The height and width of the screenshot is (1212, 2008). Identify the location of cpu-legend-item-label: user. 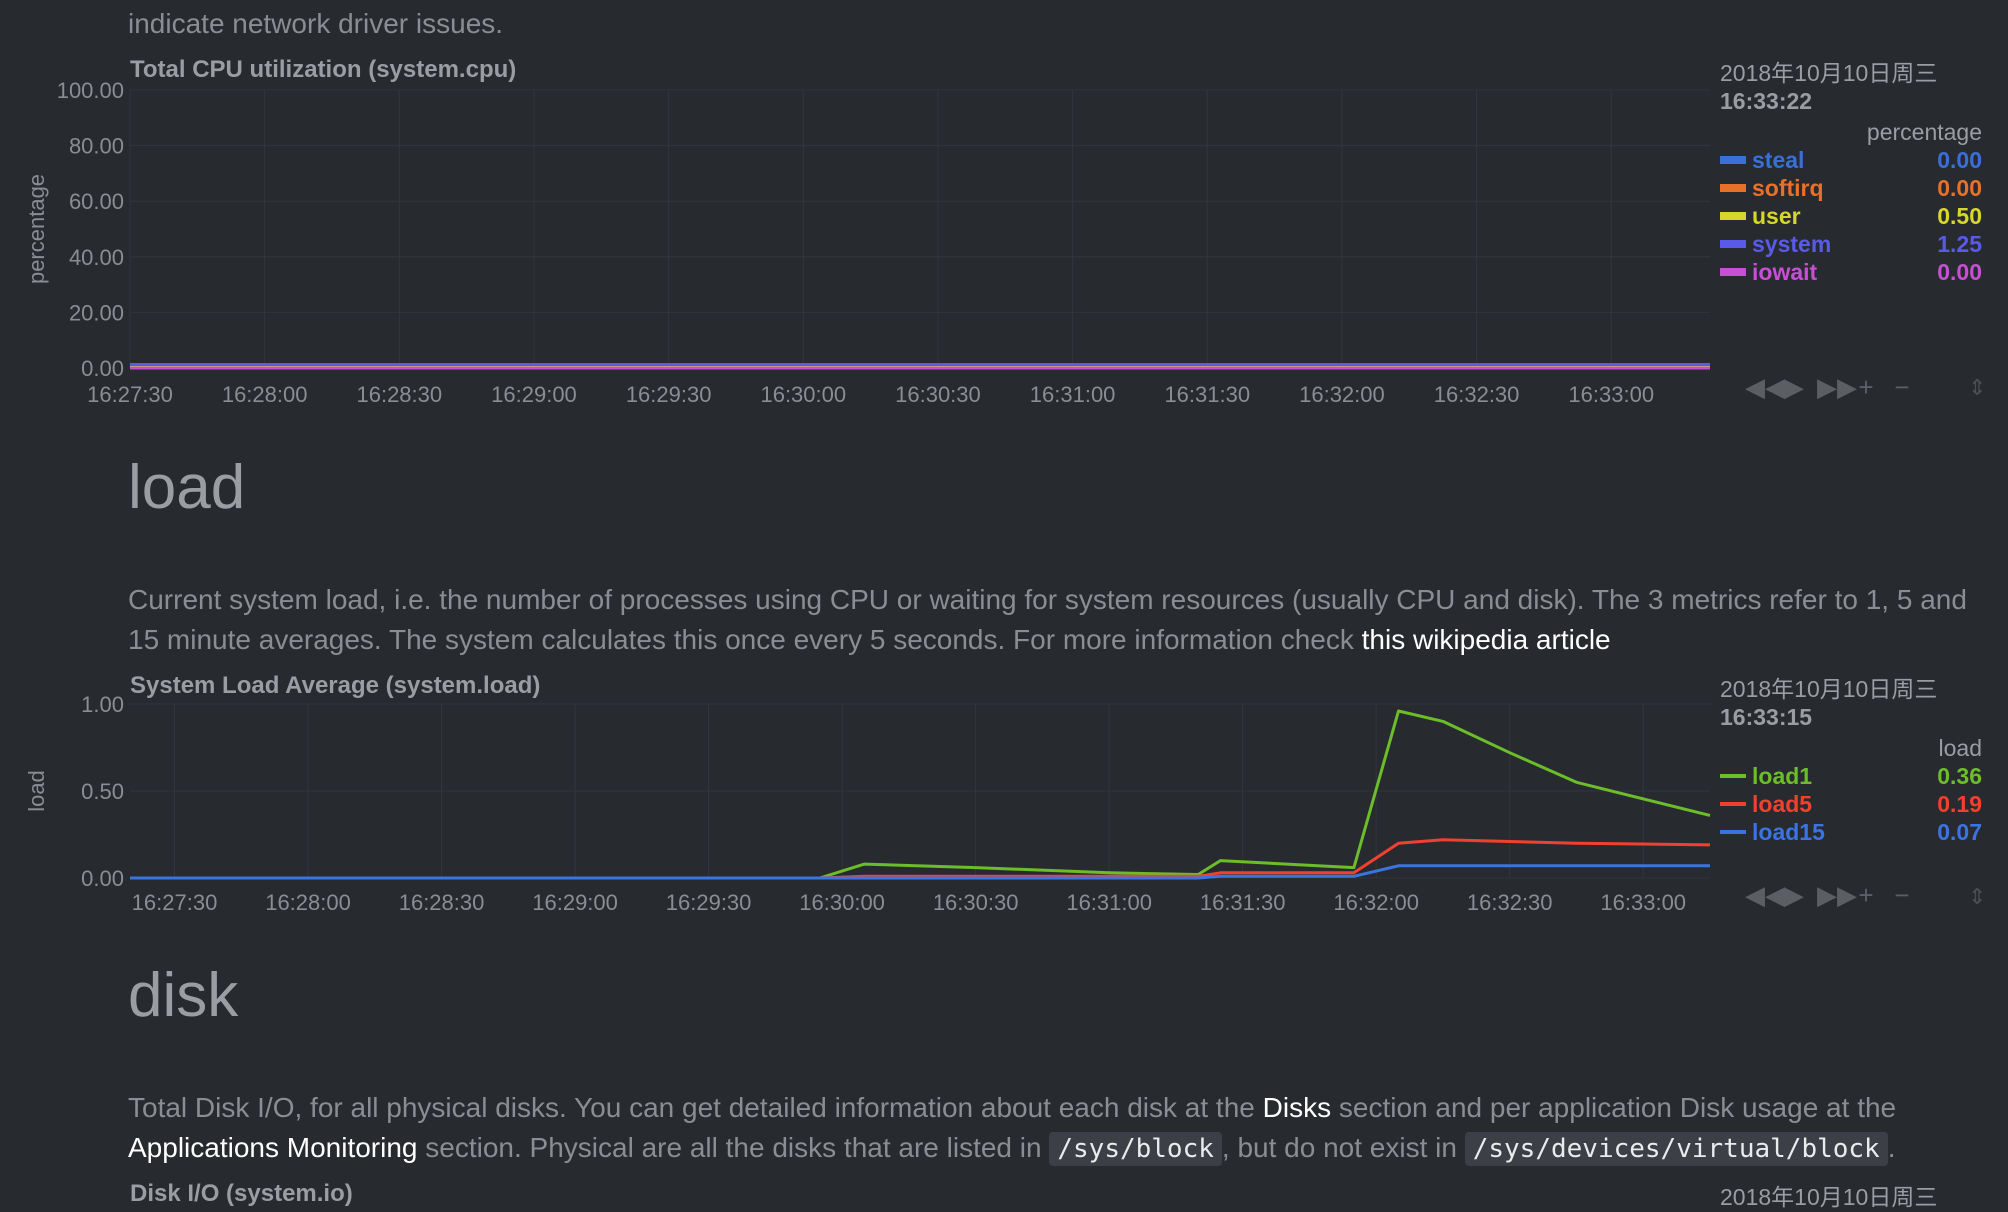
(1760, 216).